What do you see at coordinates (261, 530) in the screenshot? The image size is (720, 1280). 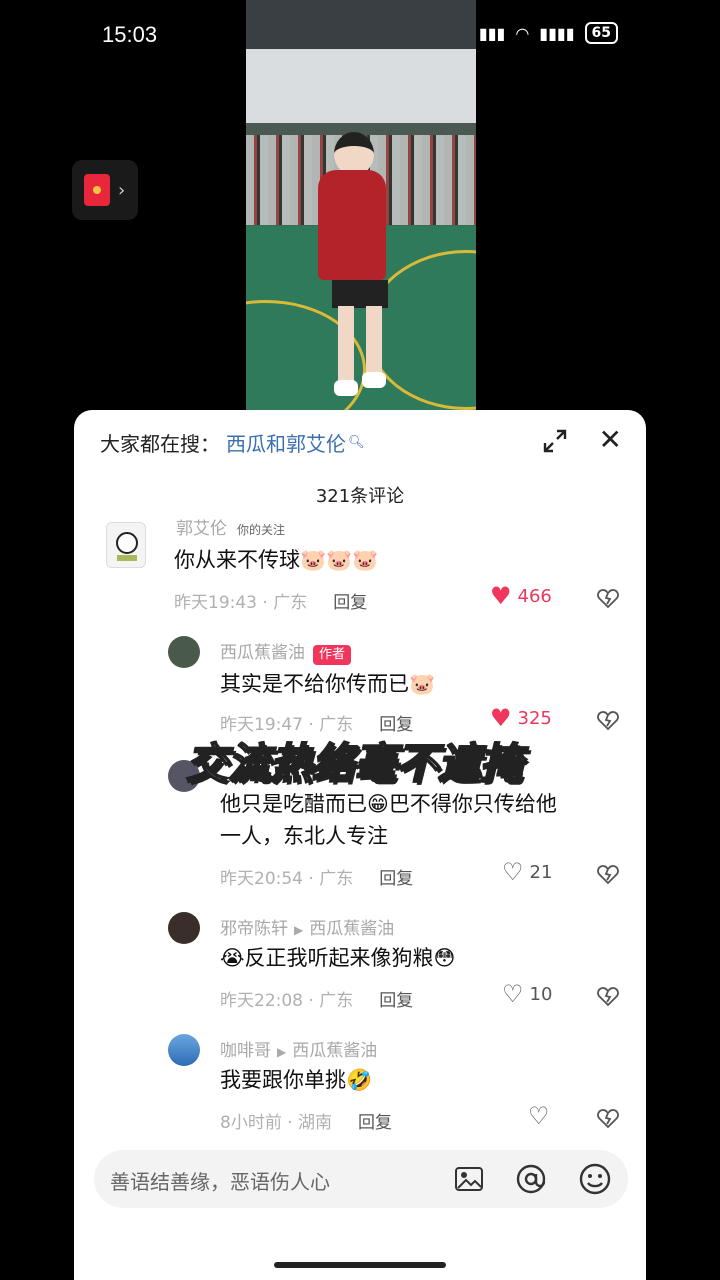 I see `follow-tag: 你的关注` at bounding box center [261, 530].